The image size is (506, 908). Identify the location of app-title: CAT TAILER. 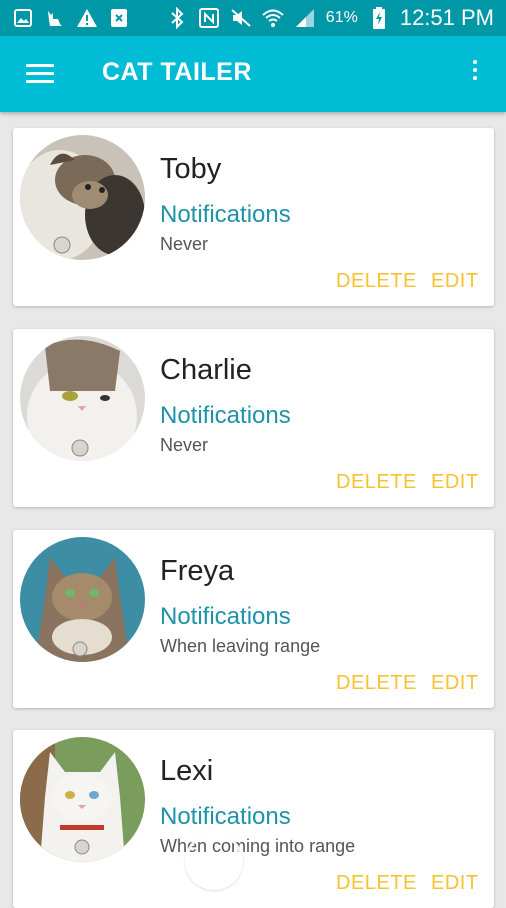
(177, 72).